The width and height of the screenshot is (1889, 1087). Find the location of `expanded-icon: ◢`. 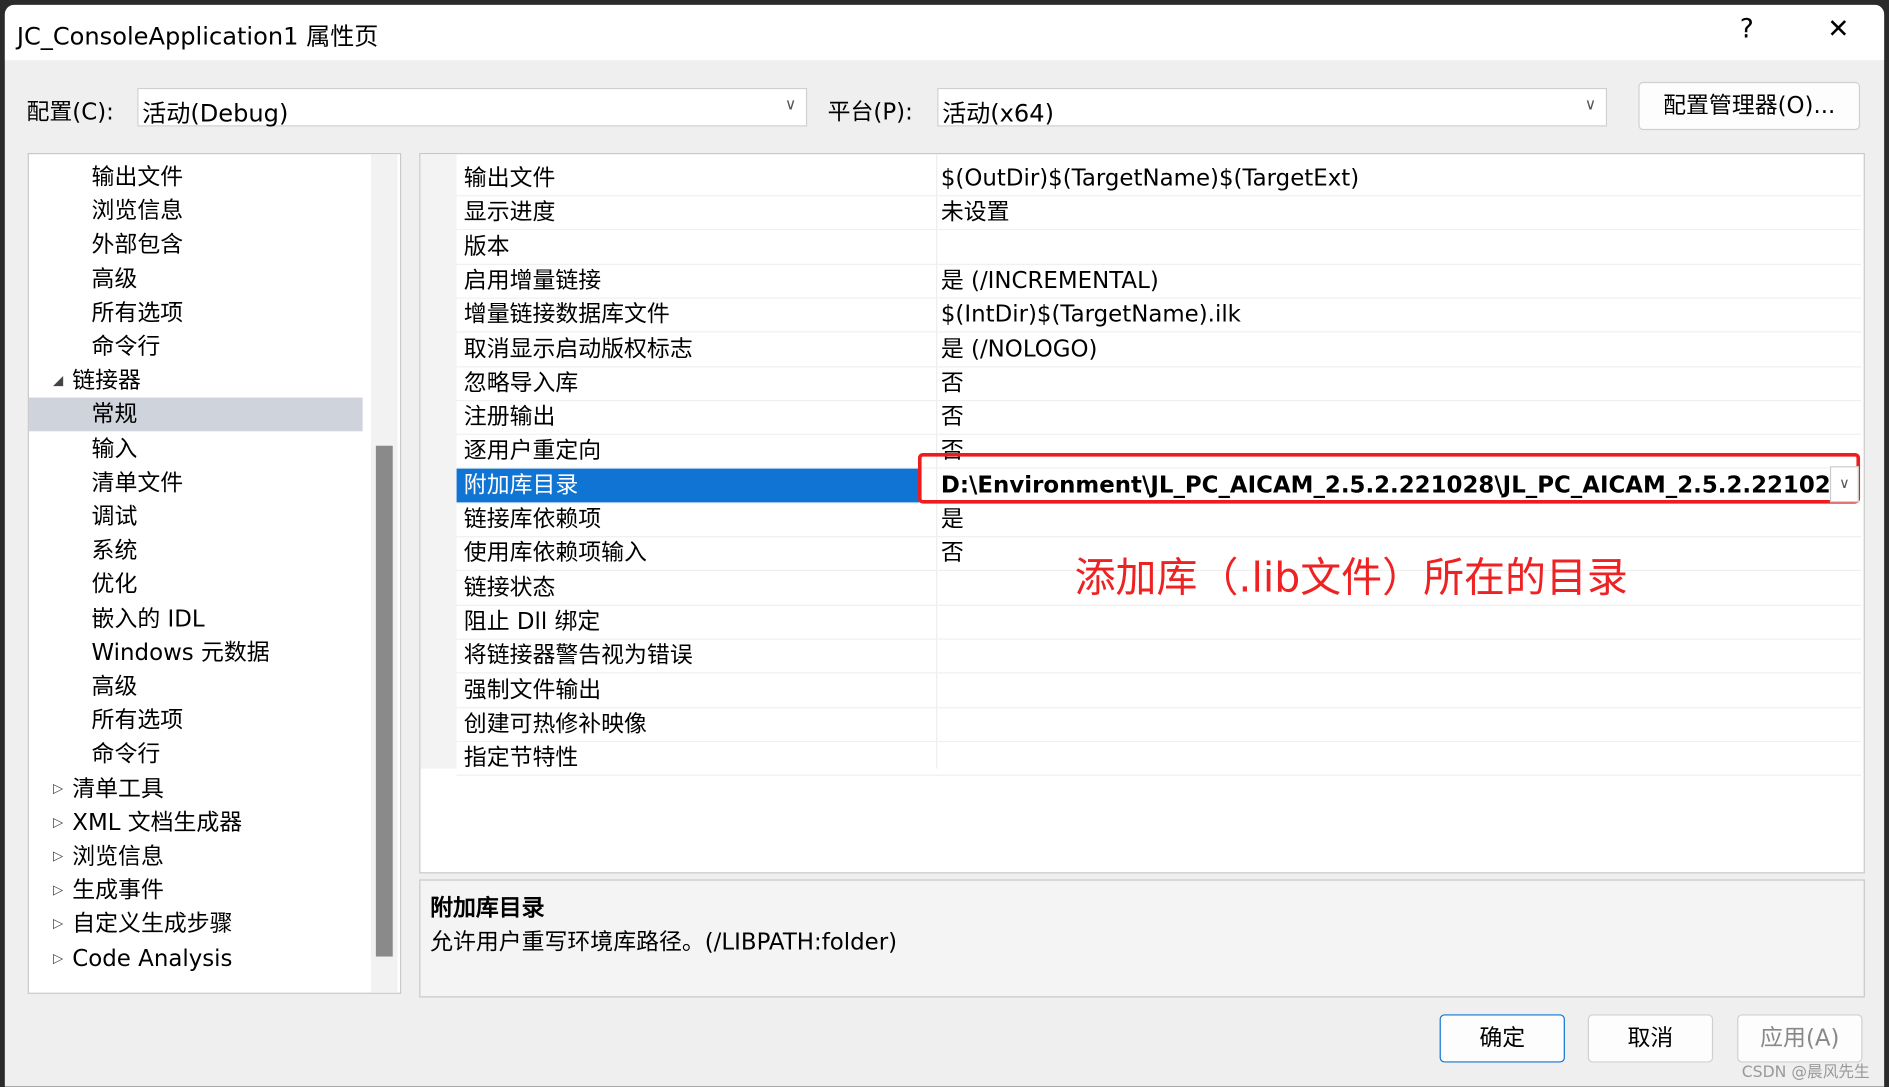

expanded-icon: ◢ is located at coordinates (58, 381).